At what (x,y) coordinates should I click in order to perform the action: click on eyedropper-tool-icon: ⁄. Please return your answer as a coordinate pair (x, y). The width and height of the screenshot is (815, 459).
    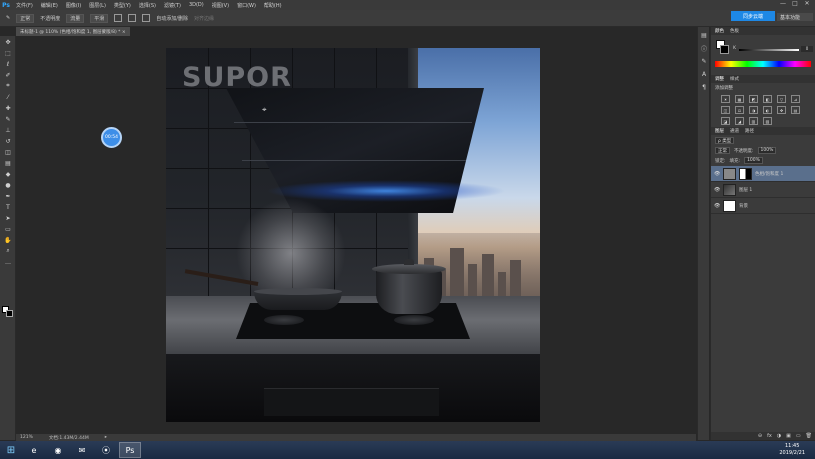
    Looking at the image, I should click on (8, 97).